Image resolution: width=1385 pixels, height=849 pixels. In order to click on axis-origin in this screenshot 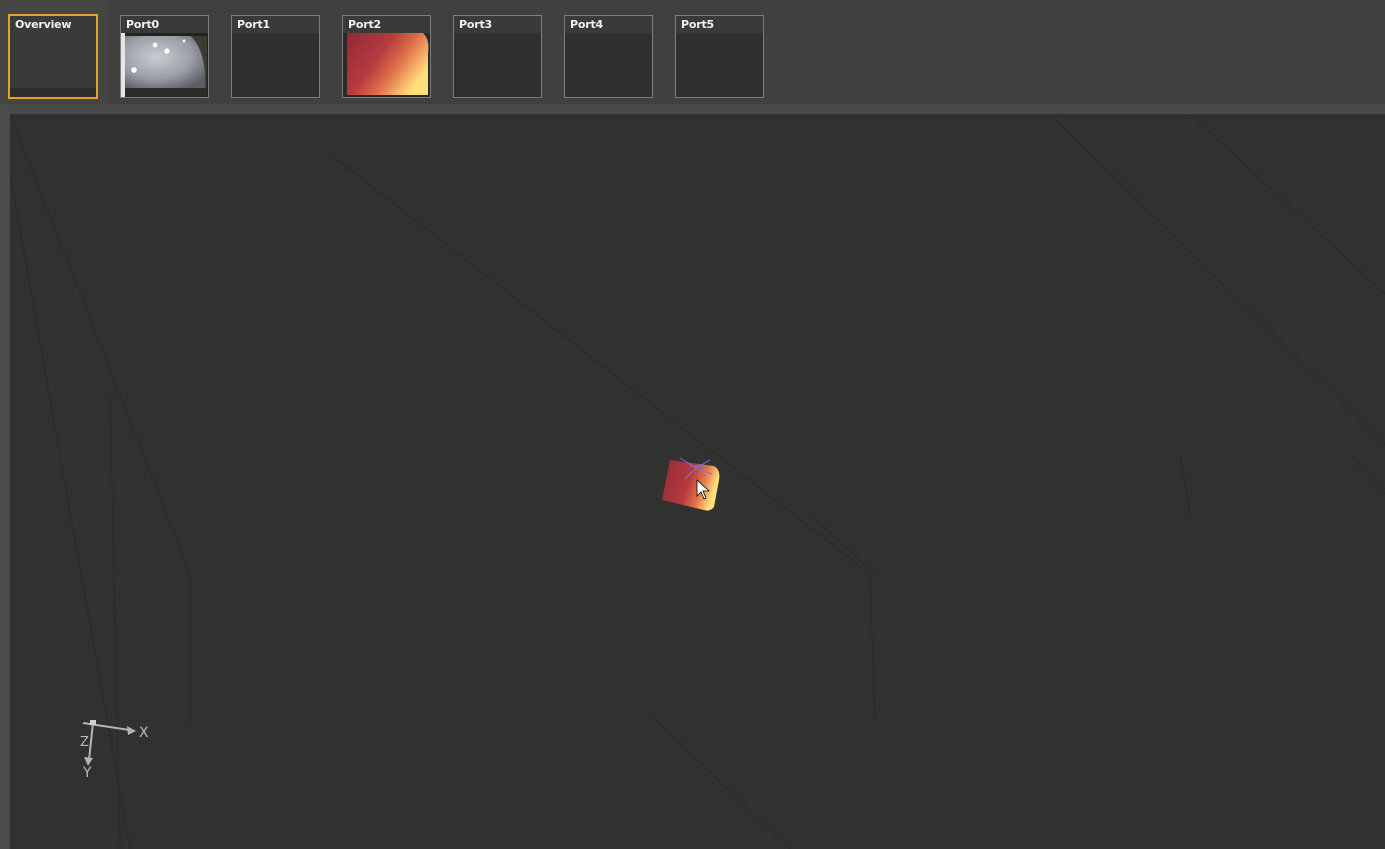, I will do `click(93, 722)`.